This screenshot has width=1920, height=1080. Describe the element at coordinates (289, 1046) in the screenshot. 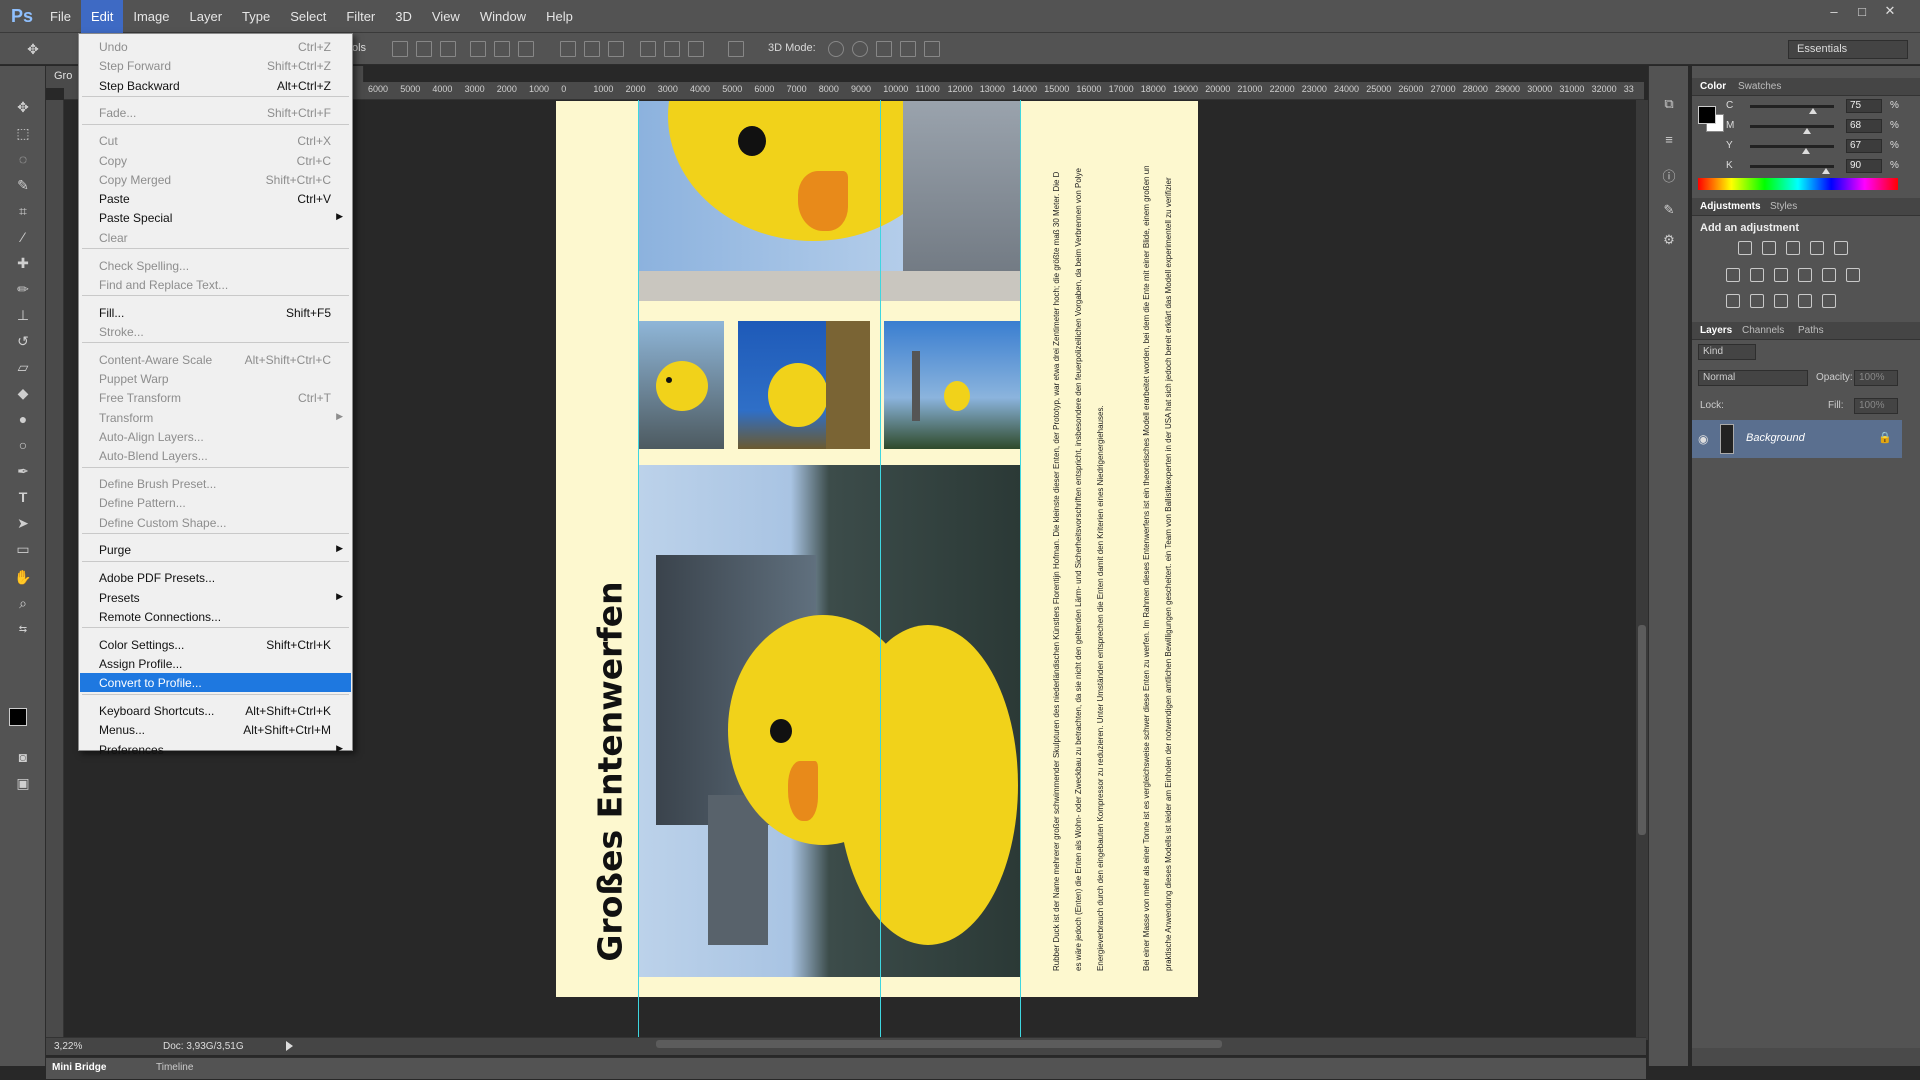

I see `status-menu-arrow-icon` at that location.